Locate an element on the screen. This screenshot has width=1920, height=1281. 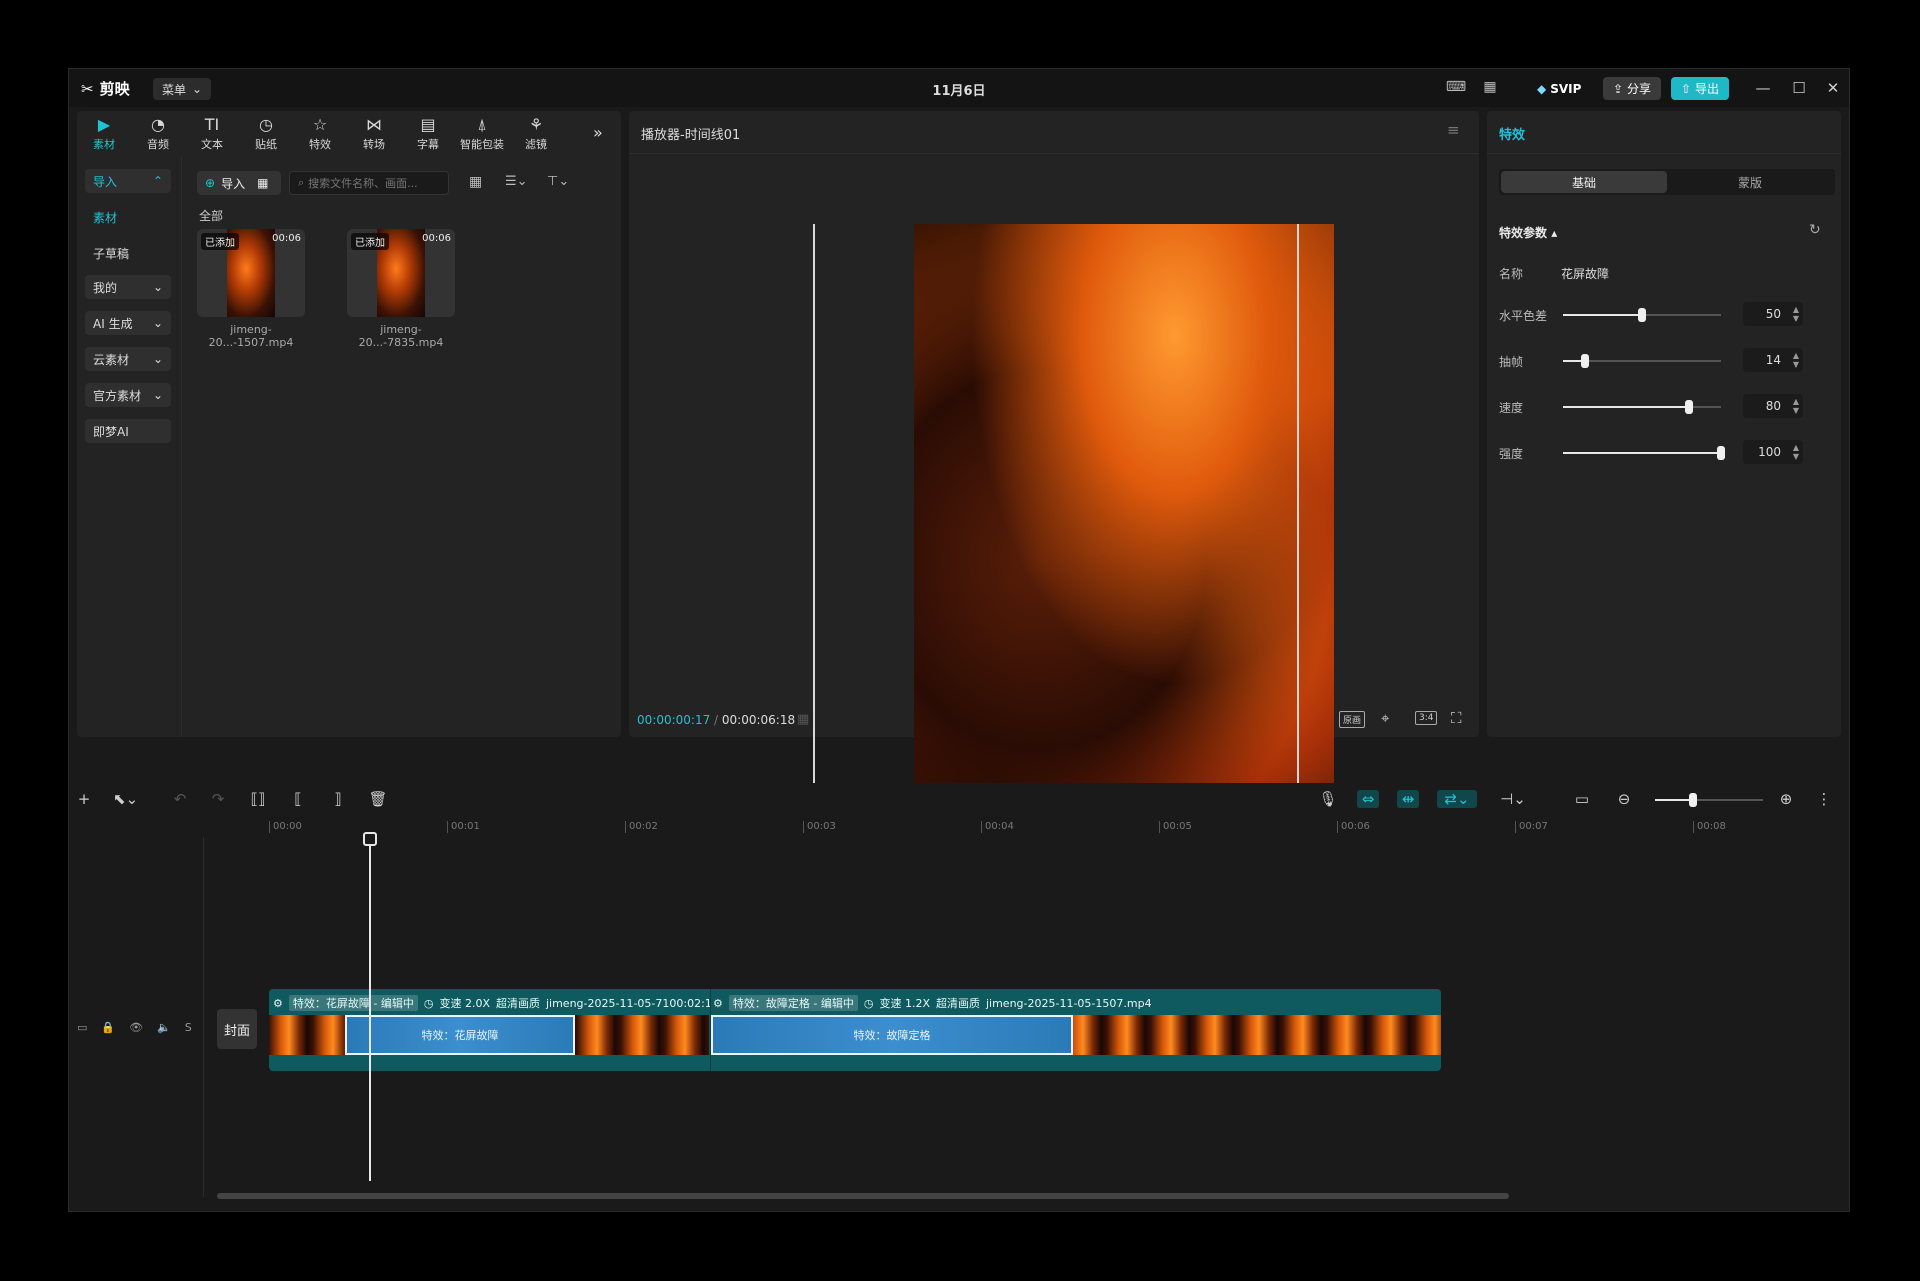
tool-media: ▶ 素材 is located at coordinates (104, 134).